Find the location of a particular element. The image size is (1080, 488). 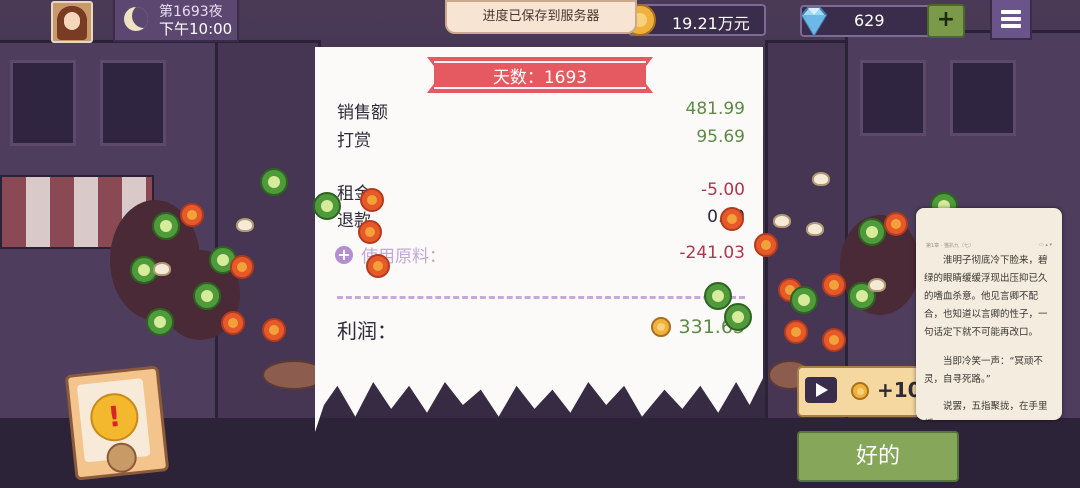

ok-button: 好的 is located at coordinates (878, 456).